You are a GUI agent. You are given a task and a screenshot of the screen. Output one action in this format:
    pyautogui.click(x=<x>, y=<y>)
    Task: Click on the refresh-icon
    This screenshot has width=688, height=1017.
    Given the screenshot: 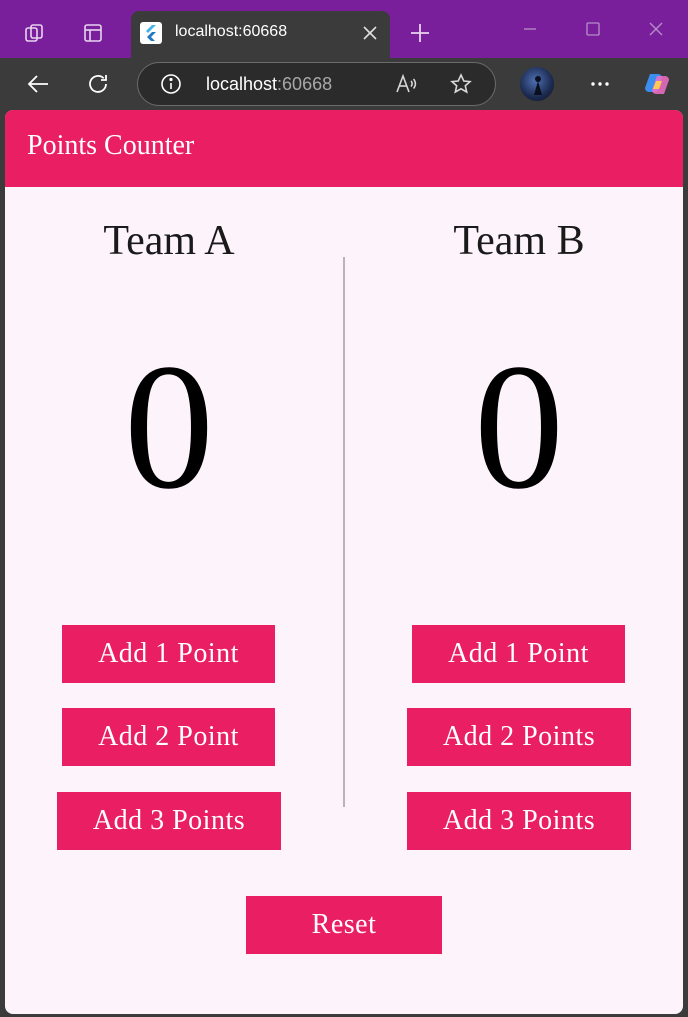 What is the action you would take?
    pyautogui.click(x=98, y=84)
    